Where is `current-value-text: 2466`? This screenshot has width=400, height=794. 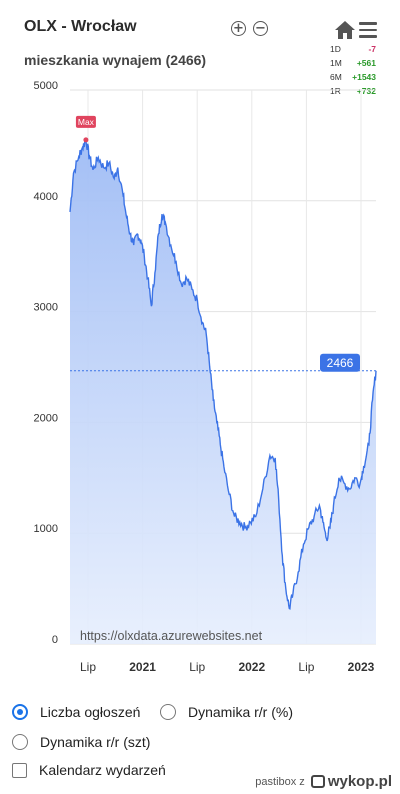
current-value-text: 2466 is located at coordinates (340, 363).